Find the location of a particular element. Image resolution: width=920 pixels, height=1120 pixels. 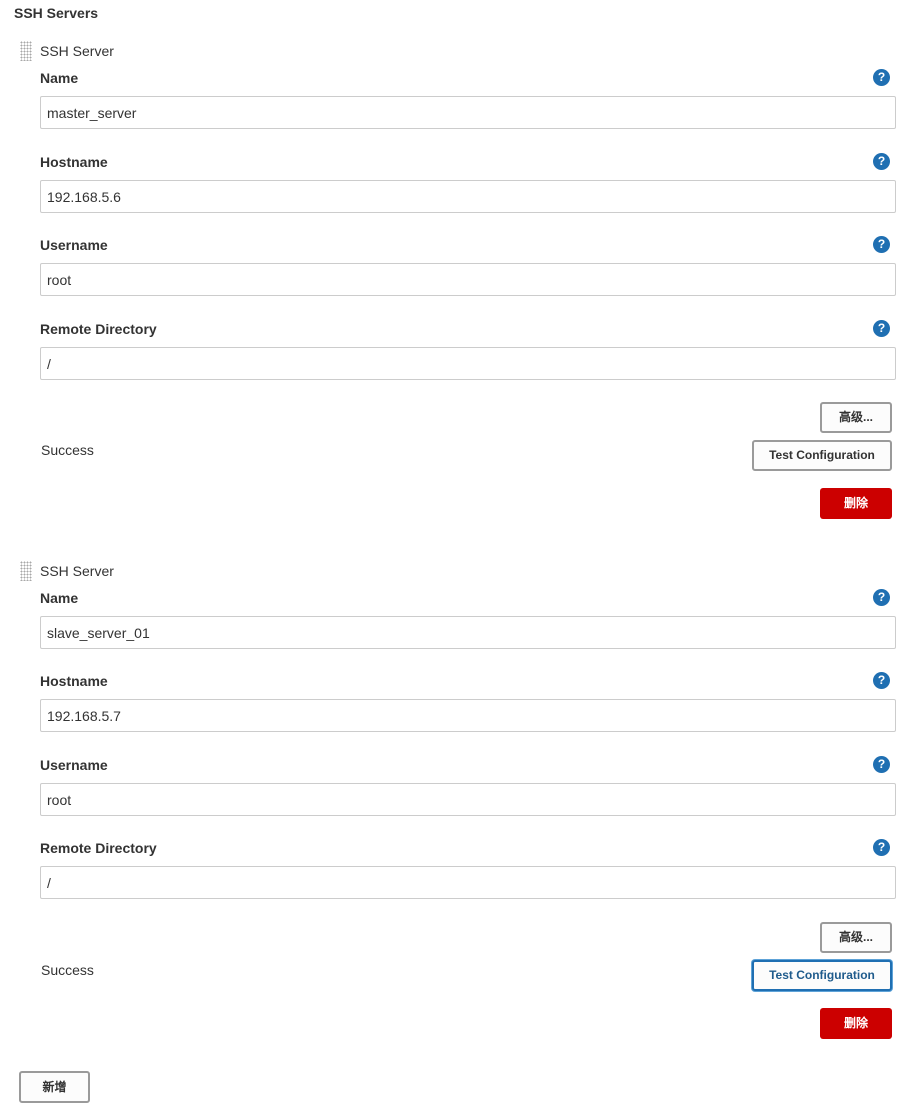

section-title: SSH Servers is located at coordinates (56, 13).